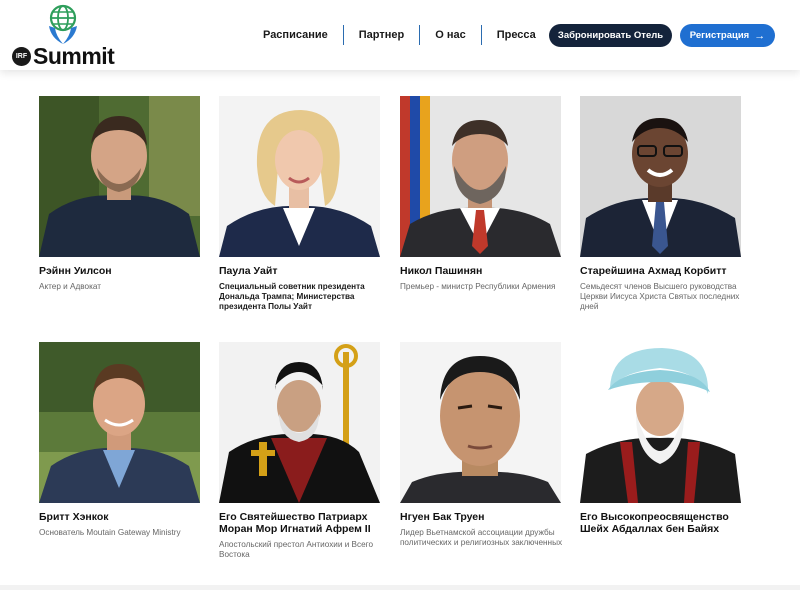  I want to click on speaker-name: Бритт Хэнкок, so click(74, 517).